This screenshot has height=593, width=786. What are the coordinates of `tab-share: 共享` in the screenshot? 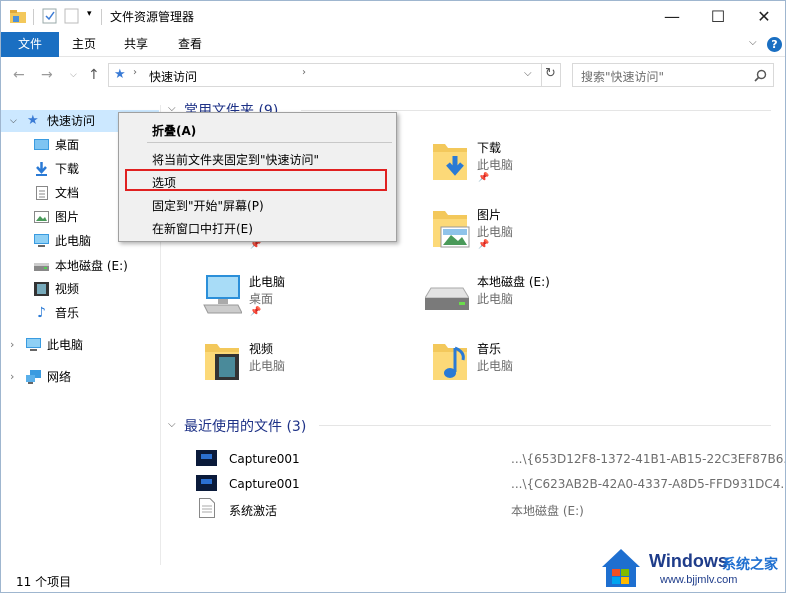 It's located at (136, 44).